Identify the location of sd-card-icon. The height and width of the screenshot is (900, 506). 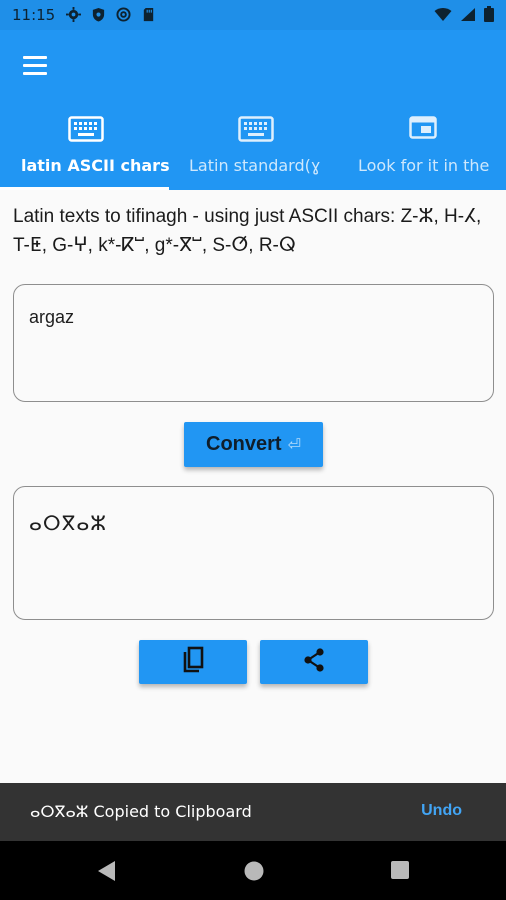
(148, 14).